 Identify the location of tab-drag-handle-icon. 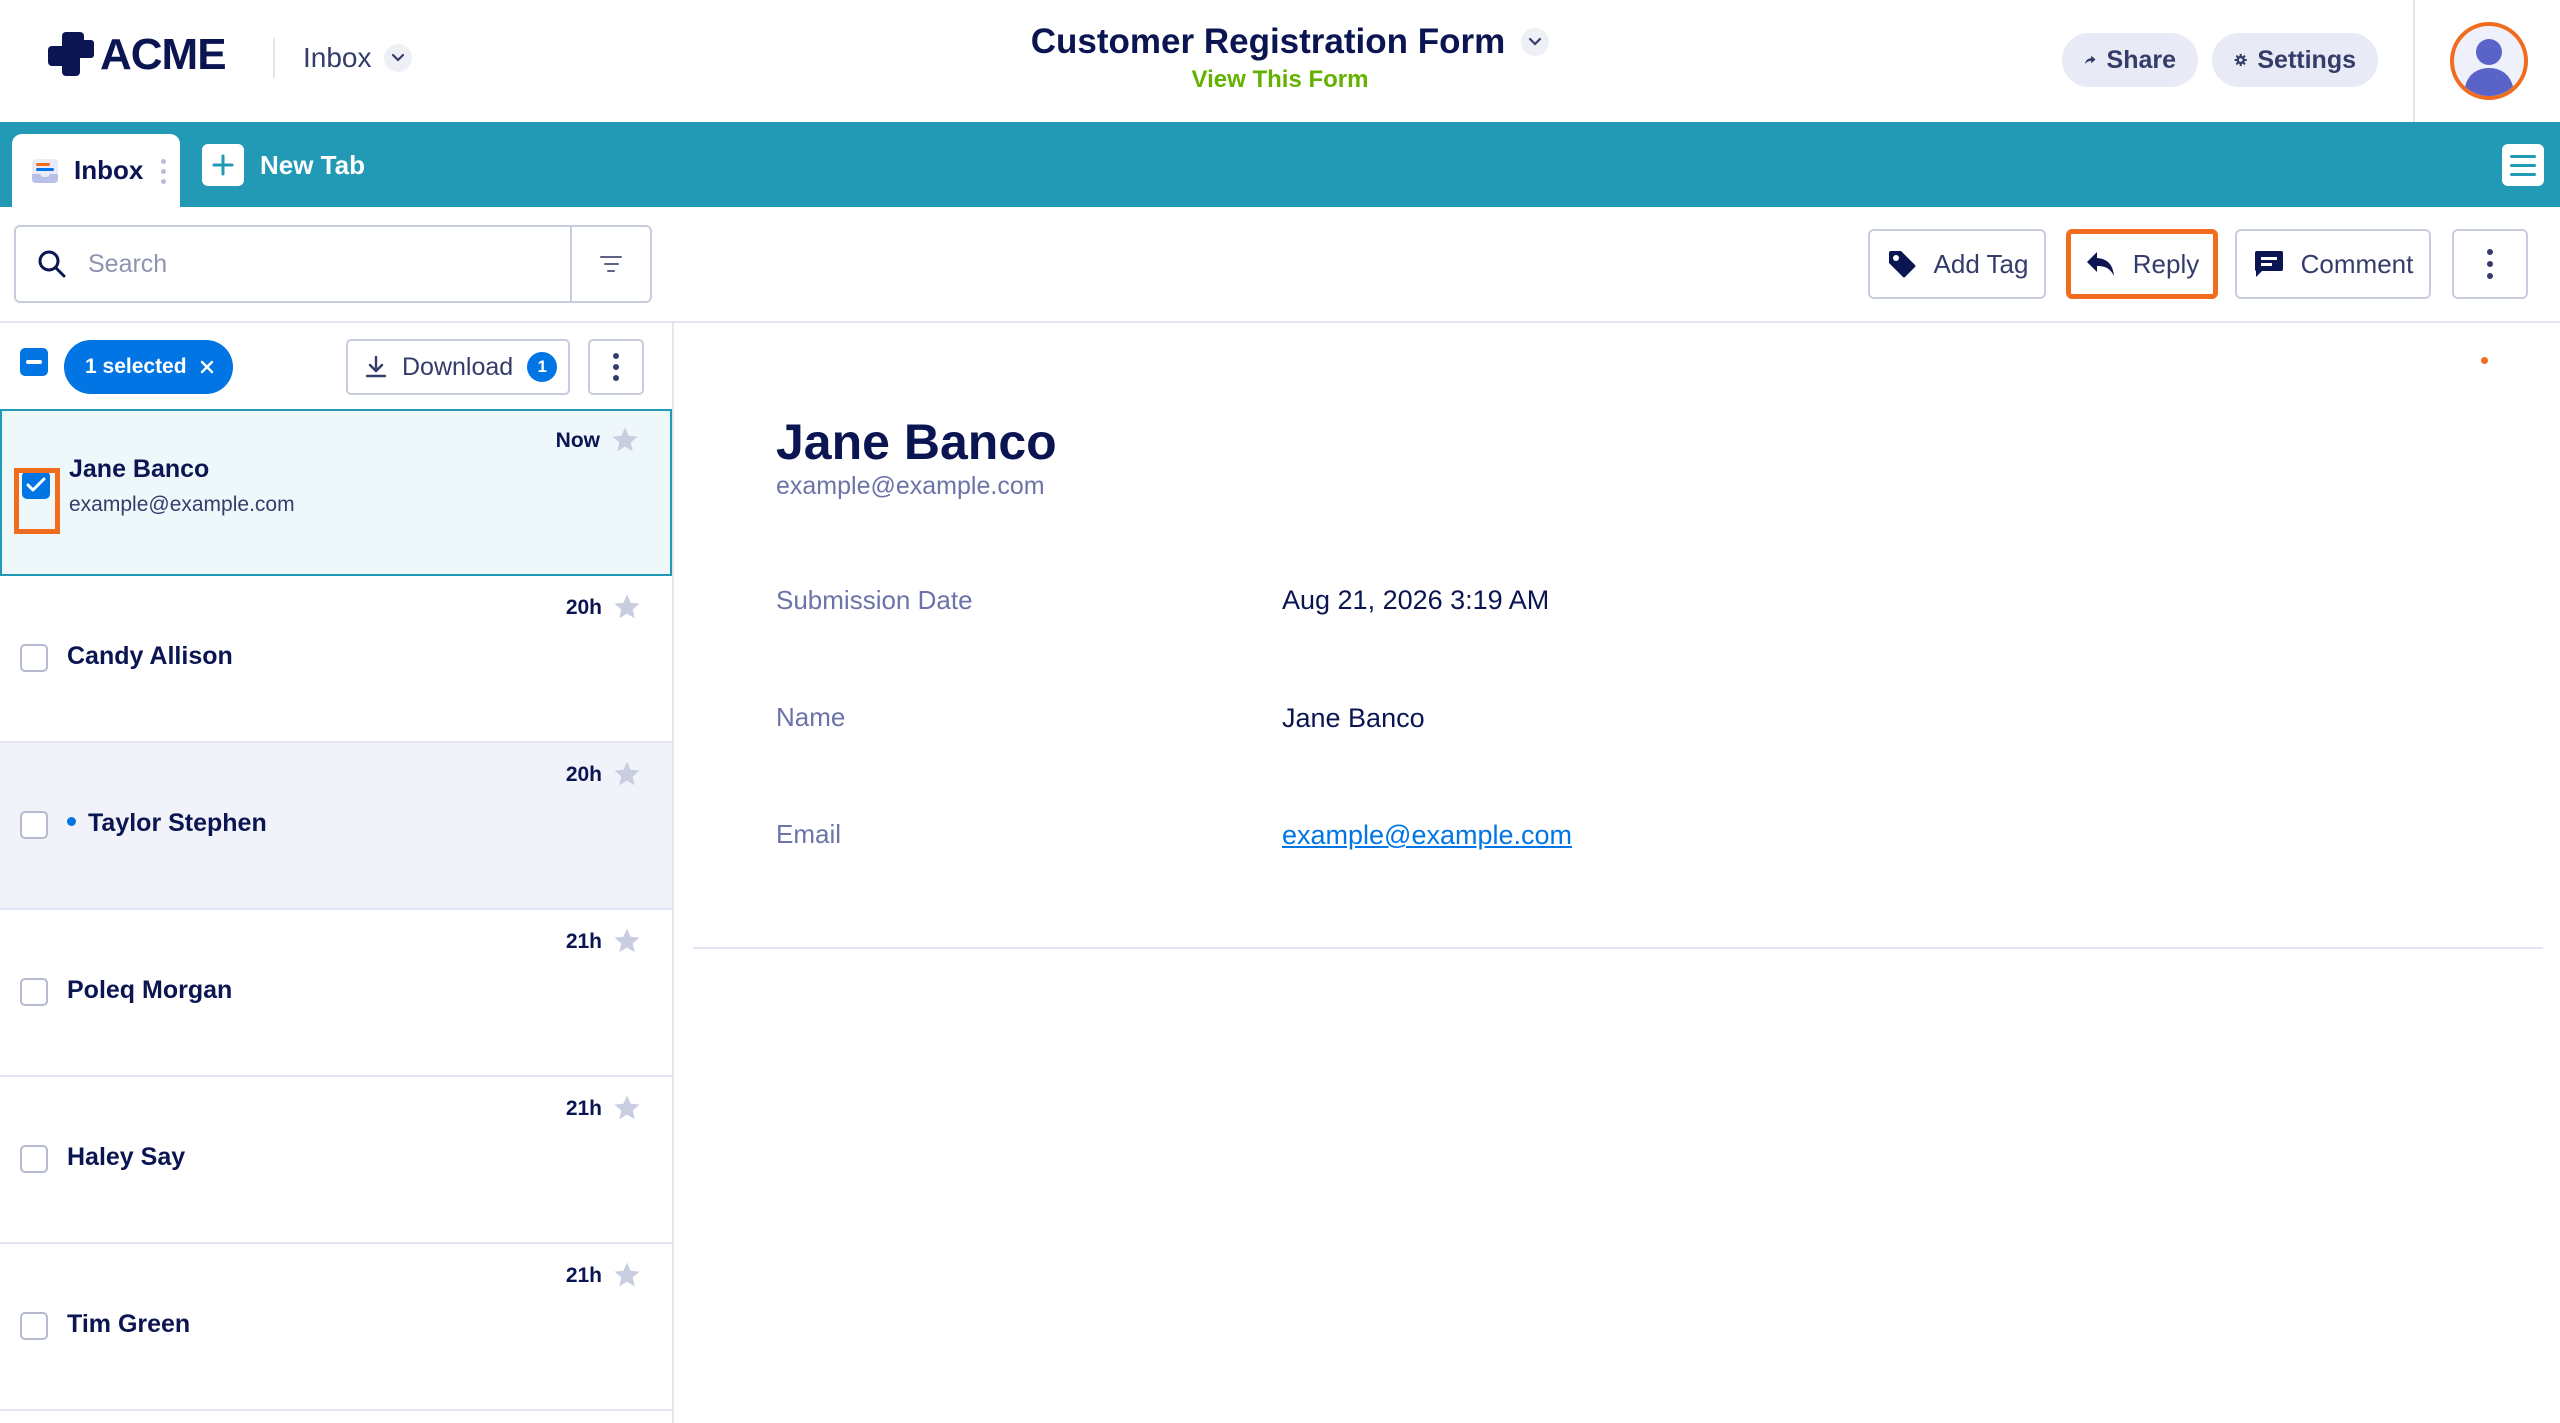
(163, 171).